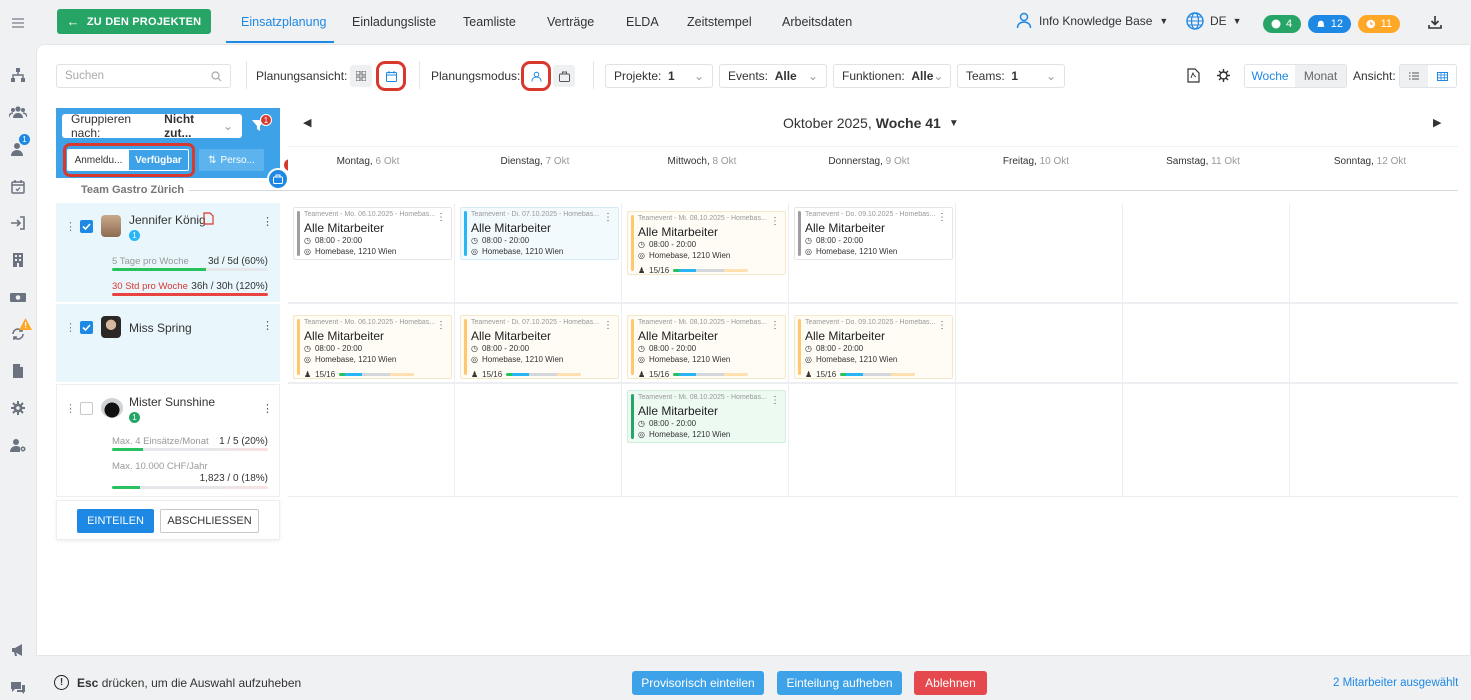 The image size is (1471, 700). Describe the element at coordinates (134, 21) in the screenshot. I see `back-to-projects-button: ← ZU DEN PROJEKTEN` at that location.